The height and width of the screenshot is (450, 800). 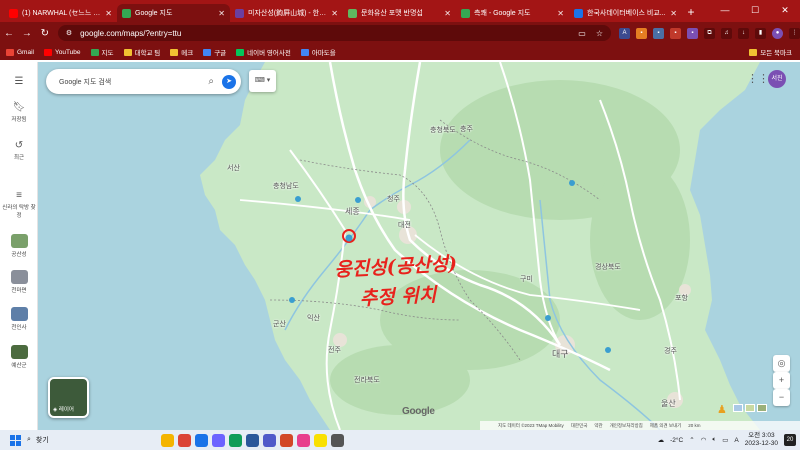 What do you see at coordinates (19, 357) in the screenshot?
I see `sidebar-item: 예산군` at bounding box center [19, 357].